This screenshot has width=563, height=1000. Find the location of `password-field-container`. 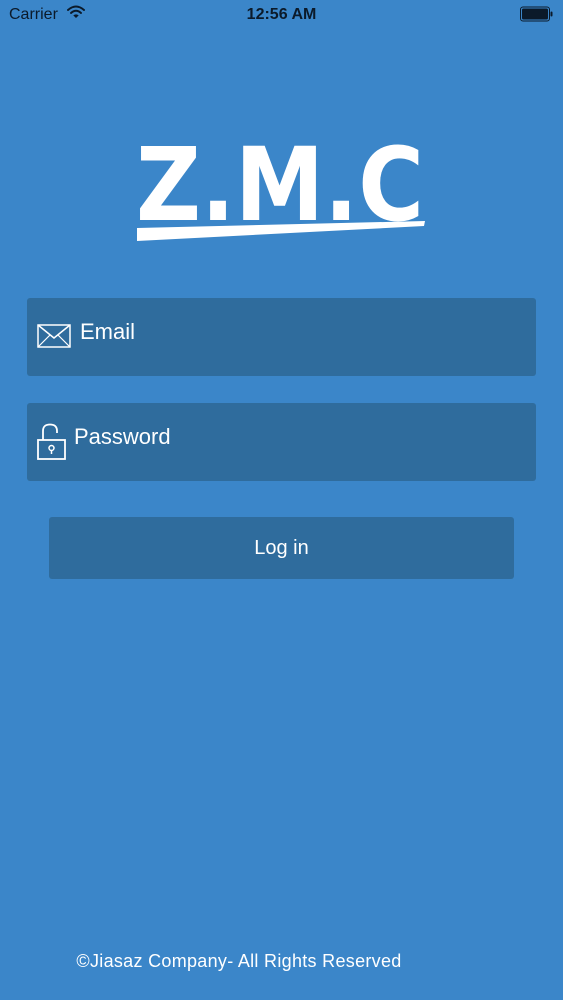

password-field-container is located at coordinates (281, 442).